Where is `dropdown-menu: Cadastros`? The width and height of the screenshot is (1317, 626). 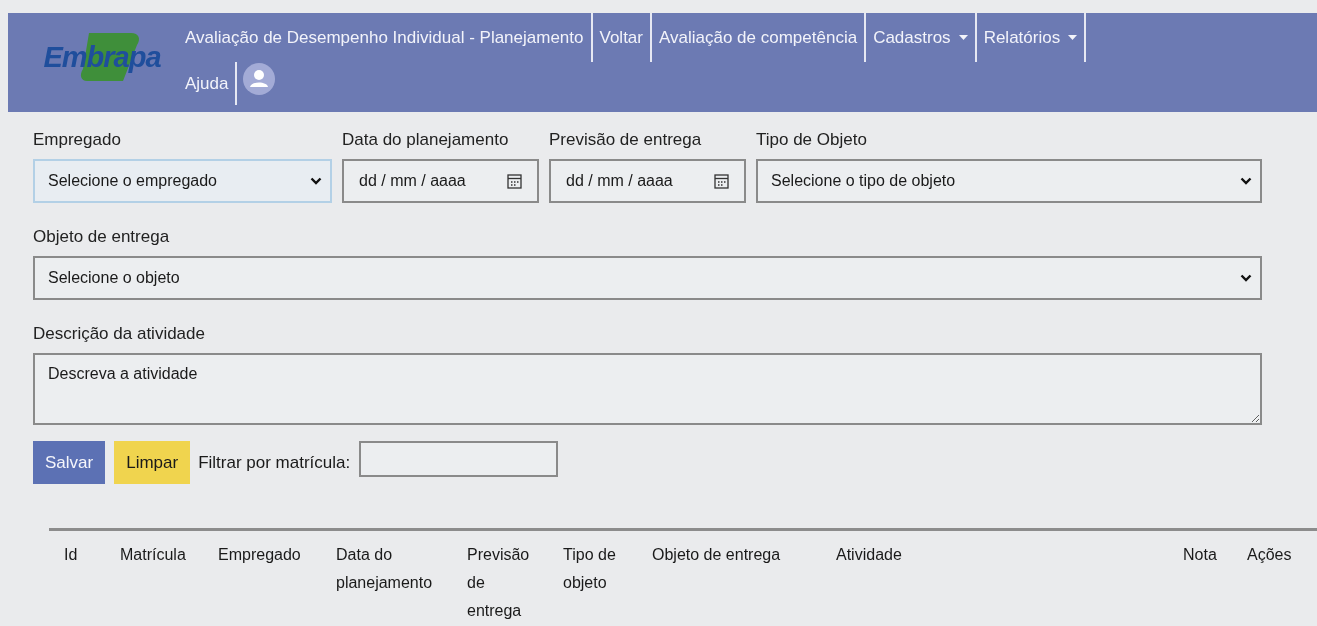
dropdown-menu: Cadastros is located at coordinates (921, 37).